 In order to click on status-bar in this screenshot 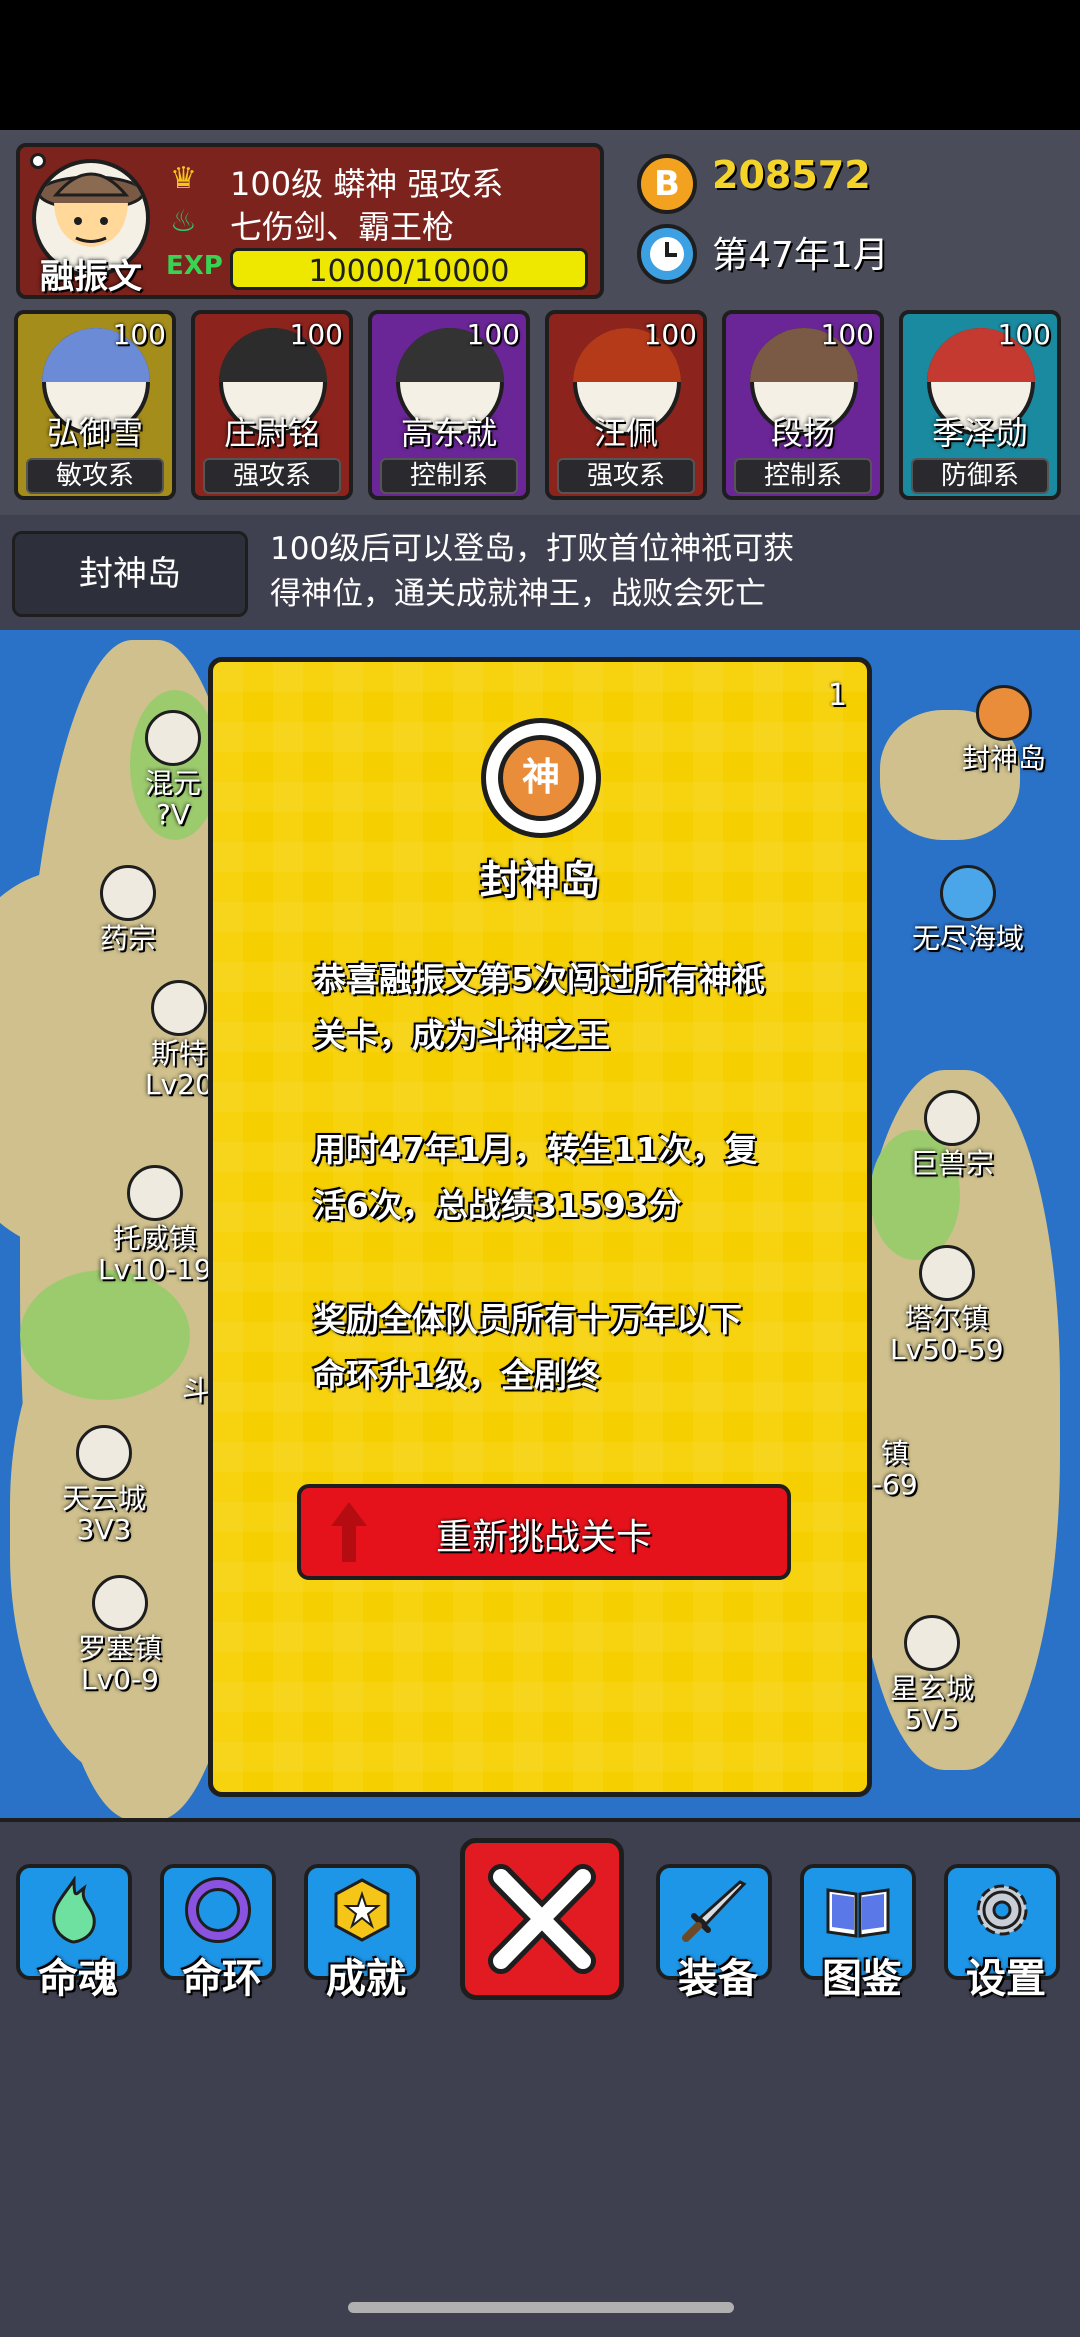, I will do `click(540, 65)`.